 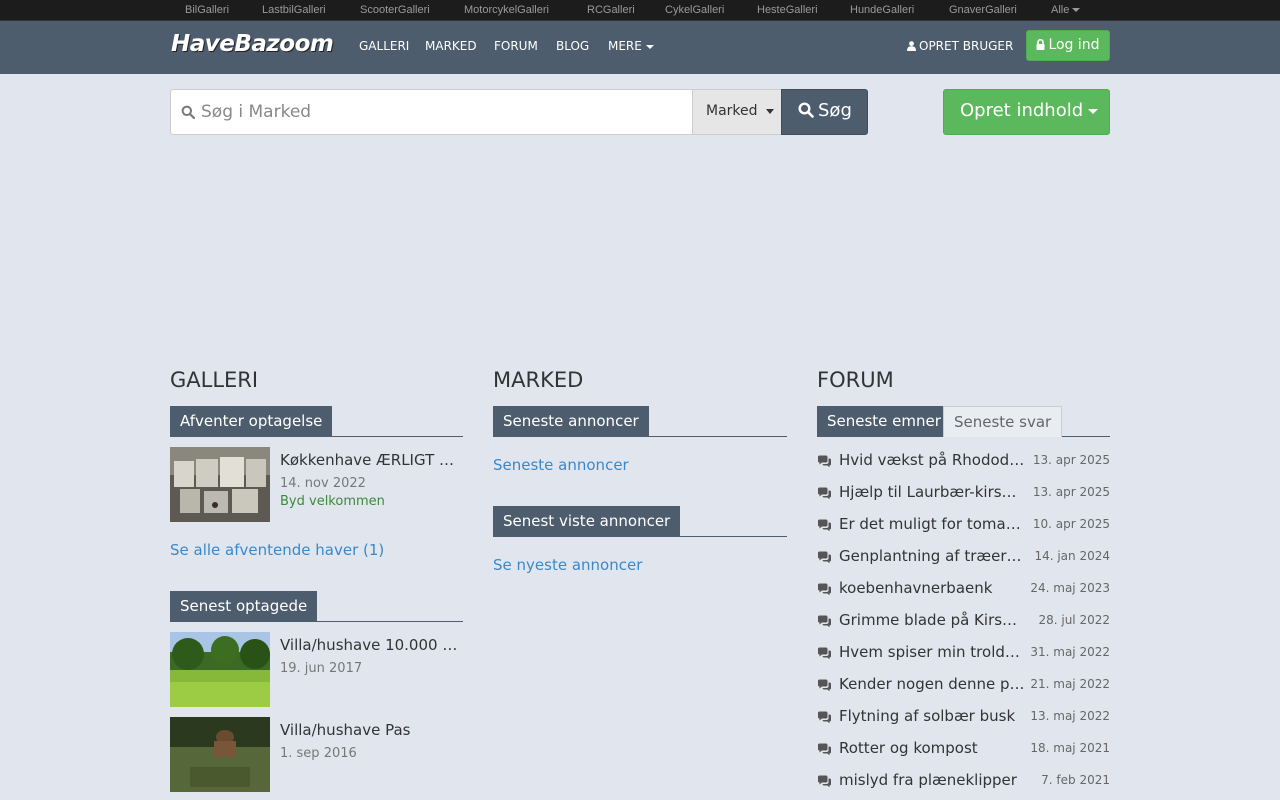 I want to click on market-latest-tabbar: Seneste annoncer, so click(x=640, y=421).